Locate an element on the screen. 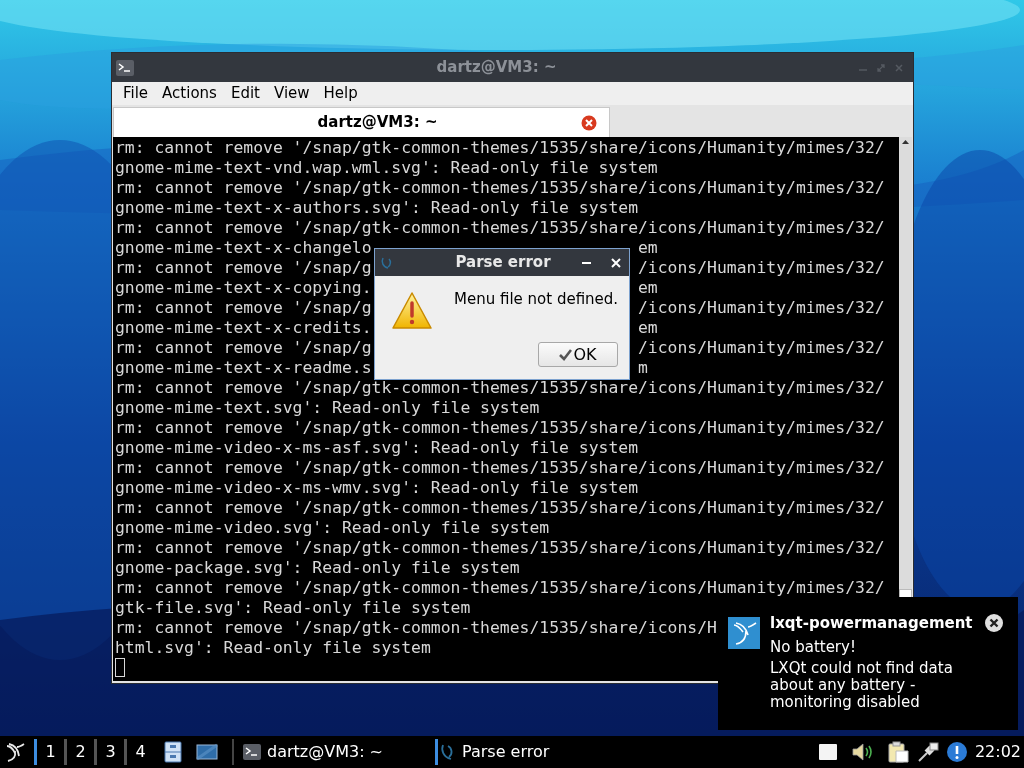 This screenshot has height=768, width=1024. desktop-button: 1 is located at coordinates (49, 752).